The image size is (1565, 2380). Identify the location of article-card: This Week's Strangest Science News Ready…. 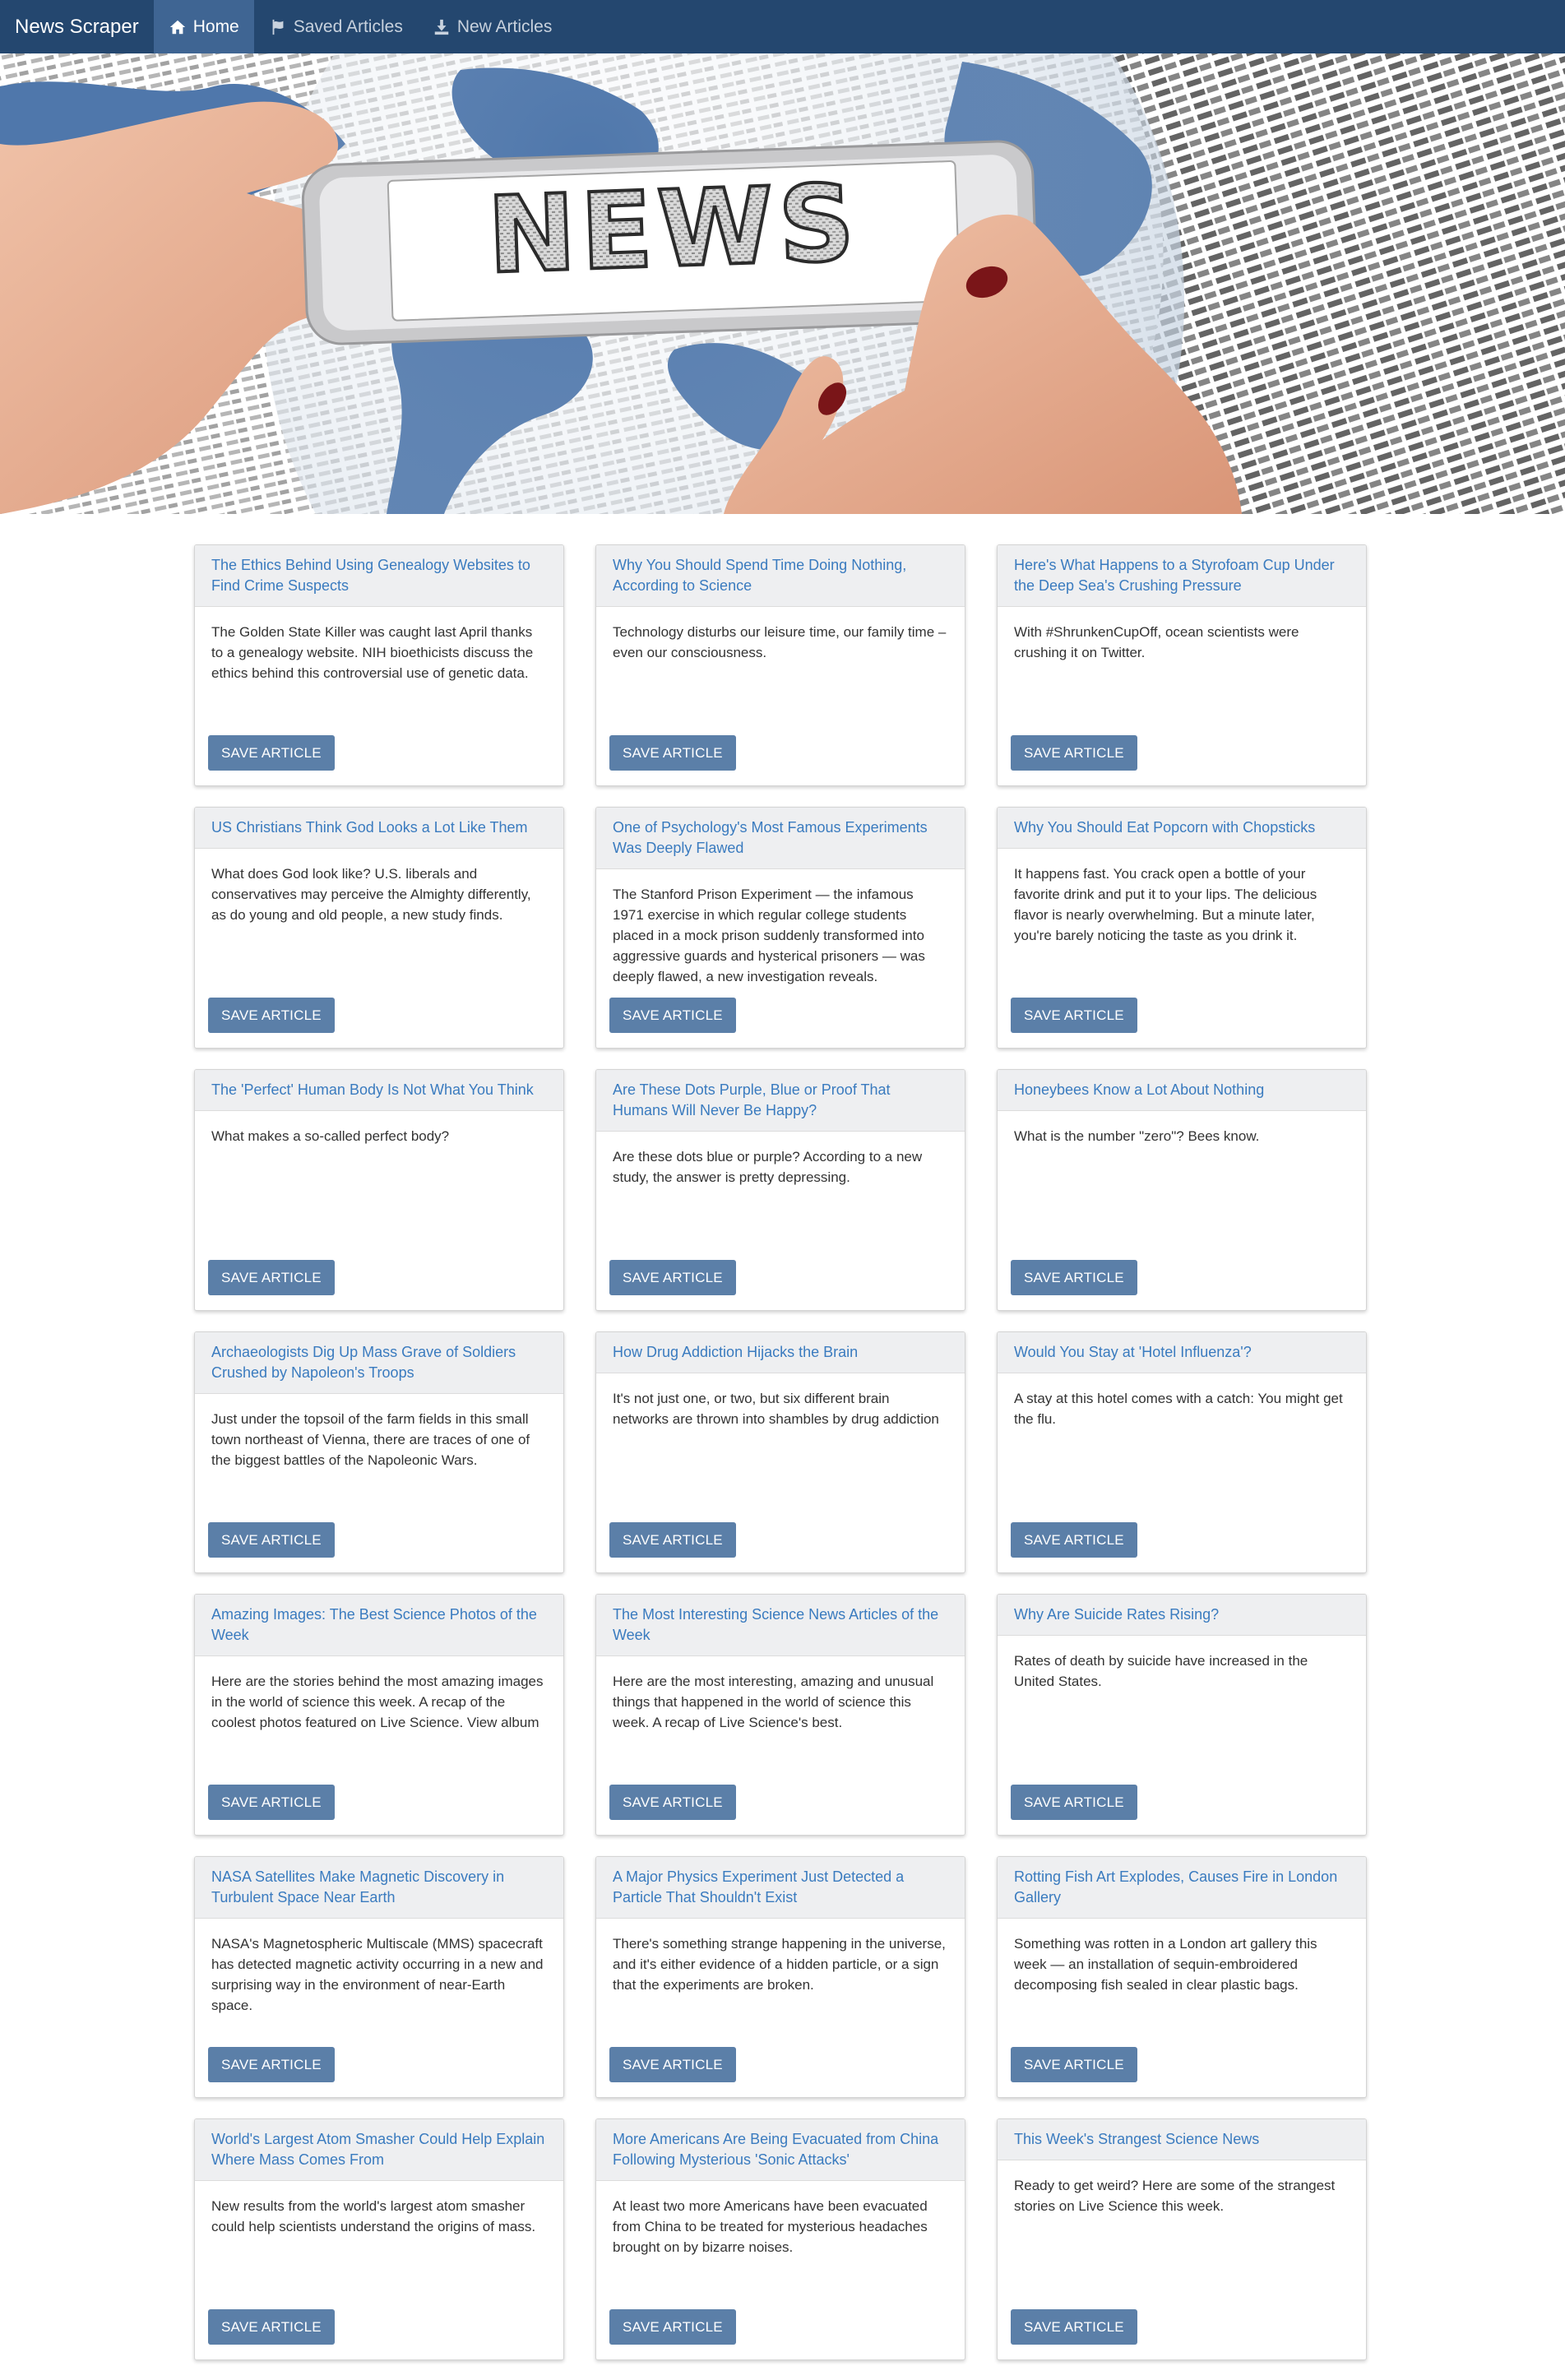
(1182, 2239).